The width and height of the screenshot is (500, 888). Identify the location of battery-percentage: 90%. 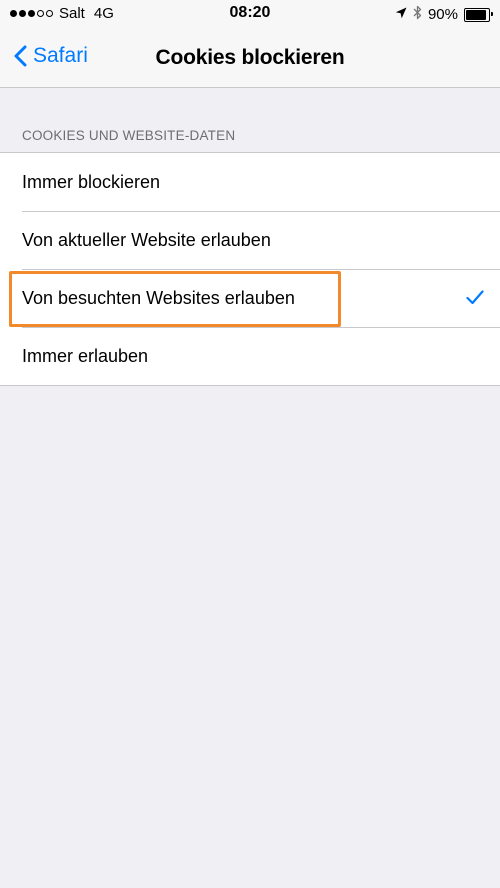
(442, 14).